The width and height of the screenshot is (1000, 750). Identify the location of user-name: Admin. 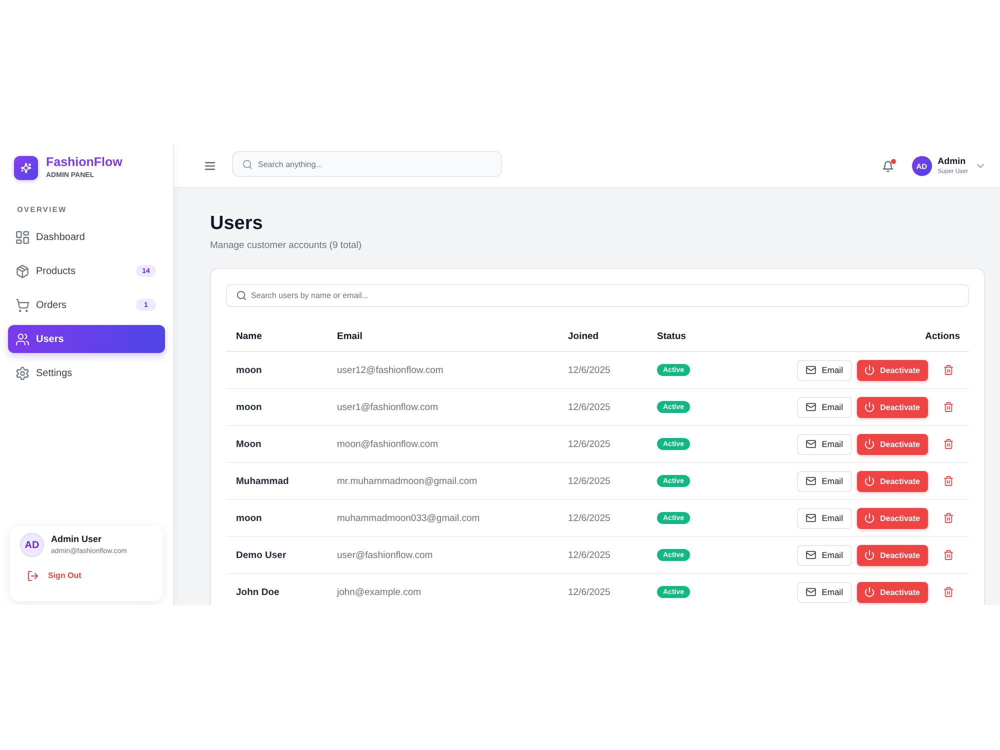
(952, 161).